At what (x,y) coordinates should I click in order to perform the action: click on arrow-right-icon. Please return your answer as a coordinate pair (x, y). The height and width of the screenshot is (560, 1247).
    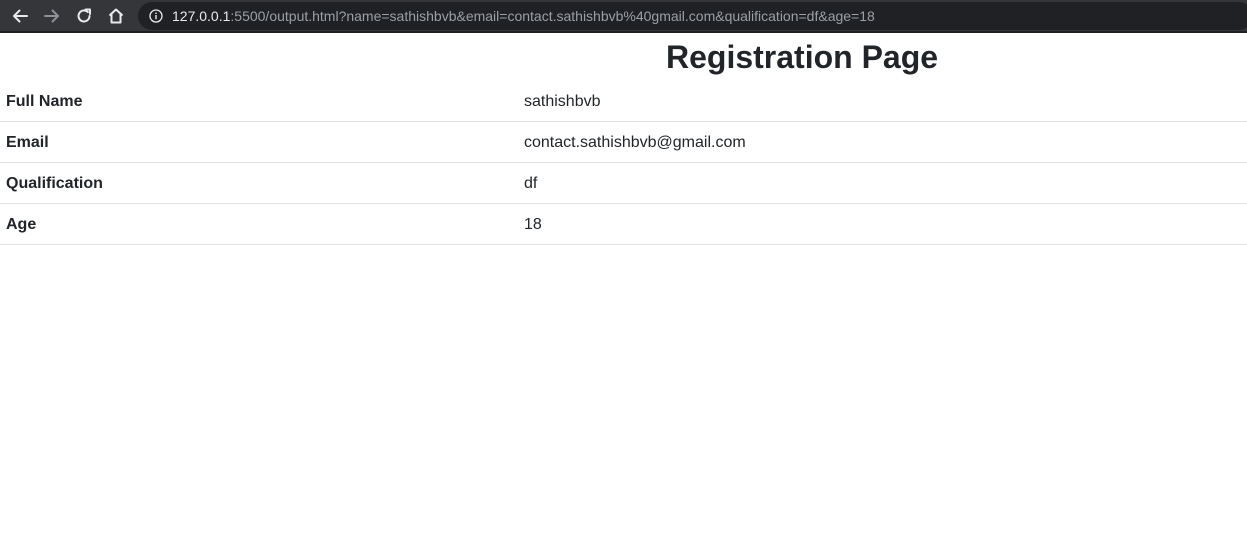
    Looking at the image, I should click on (51, 16).